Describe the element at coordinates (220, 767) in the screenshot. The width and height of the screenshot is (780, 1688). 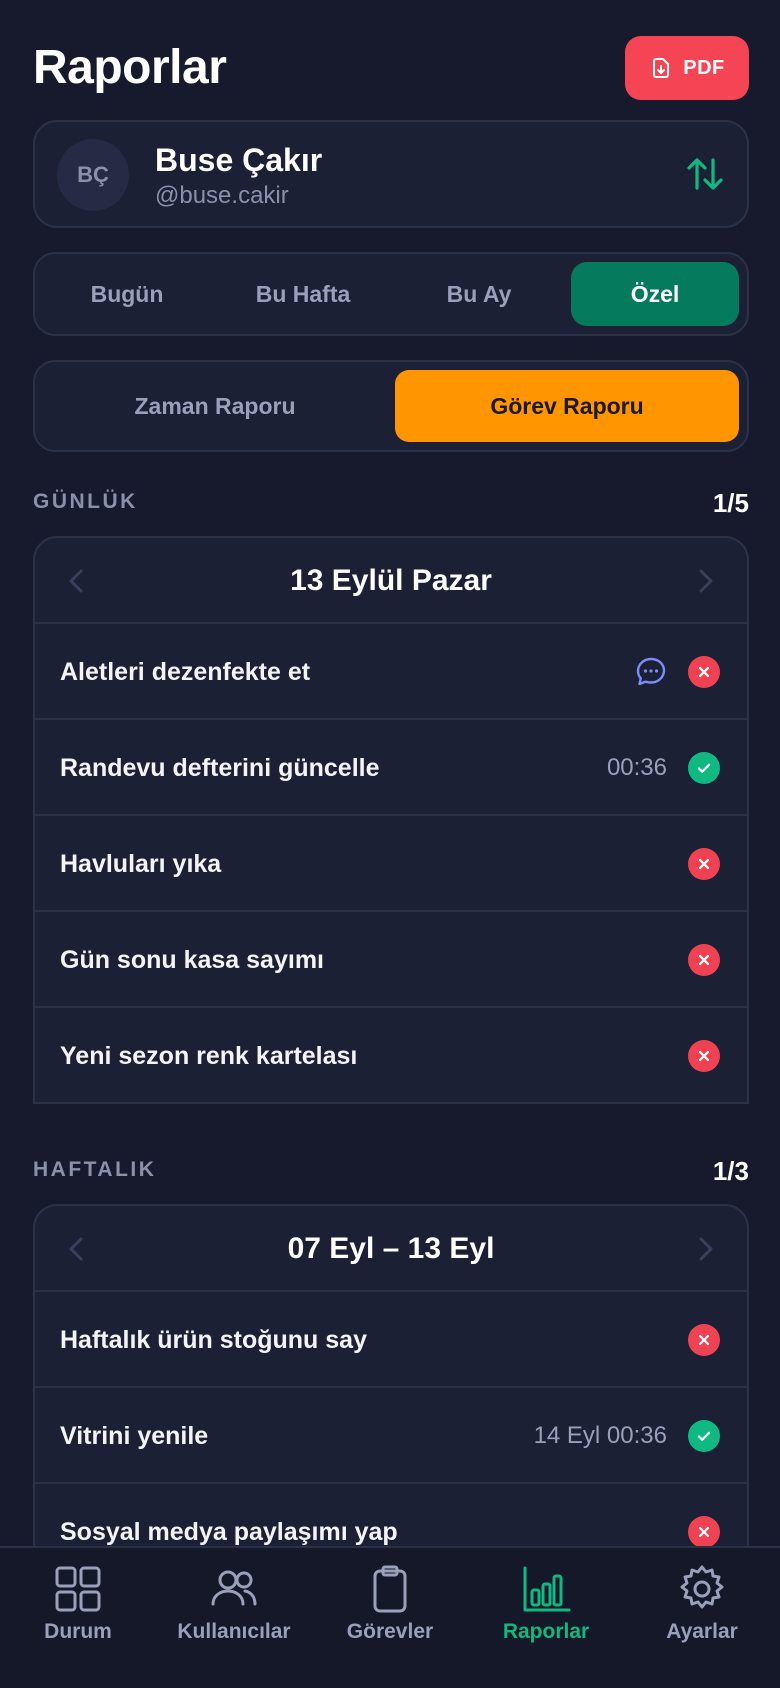
I see `task-name: Randevu defterini güncelle` at that location.